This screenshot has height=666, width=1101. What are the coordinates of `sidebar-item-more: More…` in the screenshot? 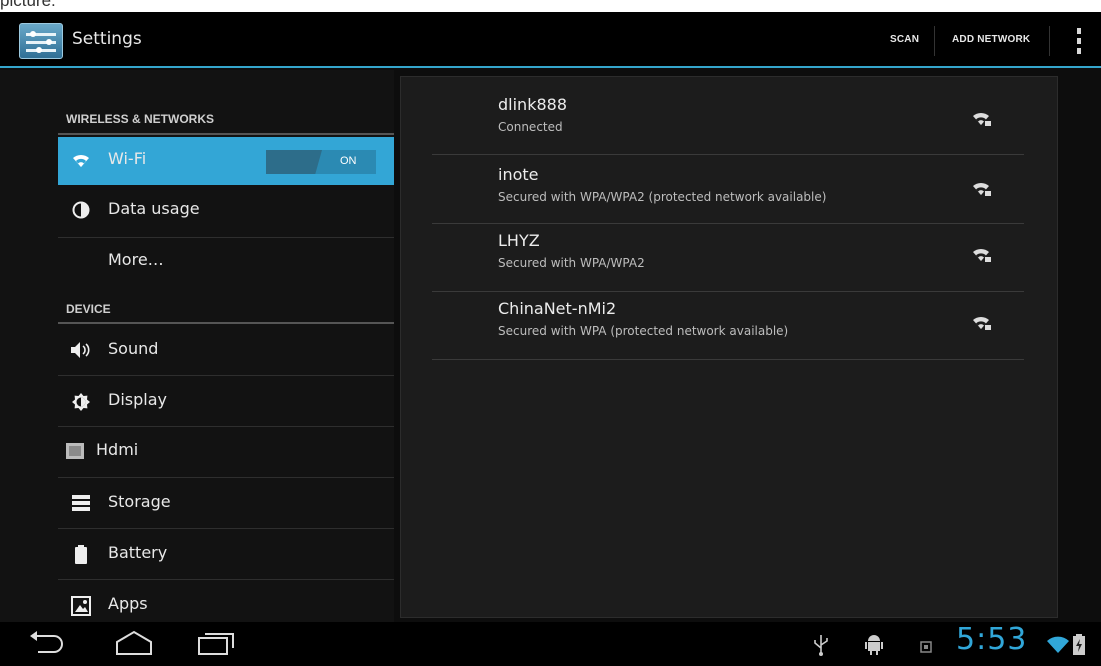 It's located at (226, 262).